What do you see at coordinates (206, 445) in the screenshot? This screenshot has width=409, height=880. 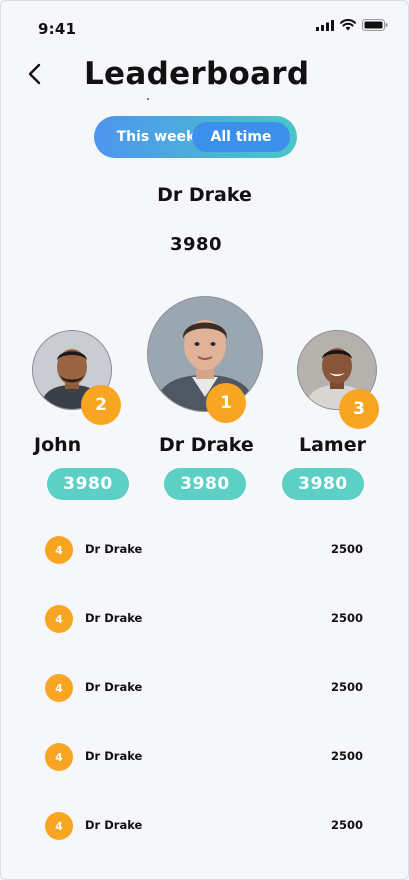 I see `podium-name-1: Dr Drake` at bounding box center [206, 445].